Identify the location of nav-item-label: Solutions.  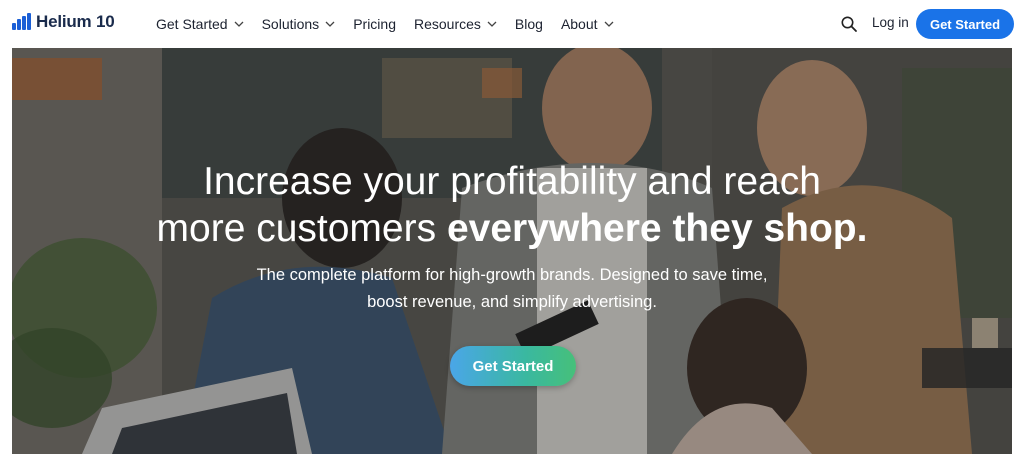
(290, 24).